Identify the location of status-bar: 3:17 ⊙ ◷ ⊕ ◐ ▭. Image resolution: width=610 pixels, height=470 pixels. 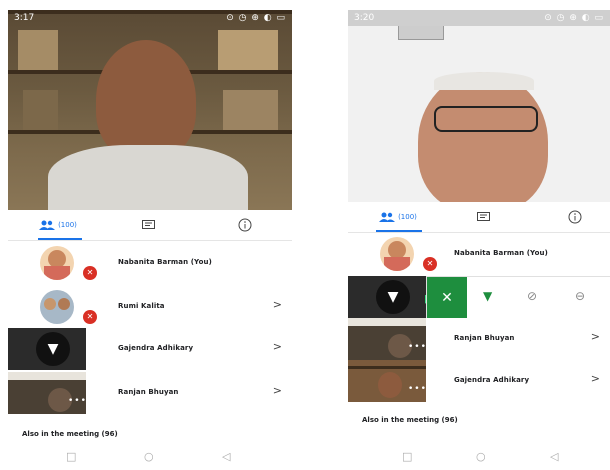
(150, 18).